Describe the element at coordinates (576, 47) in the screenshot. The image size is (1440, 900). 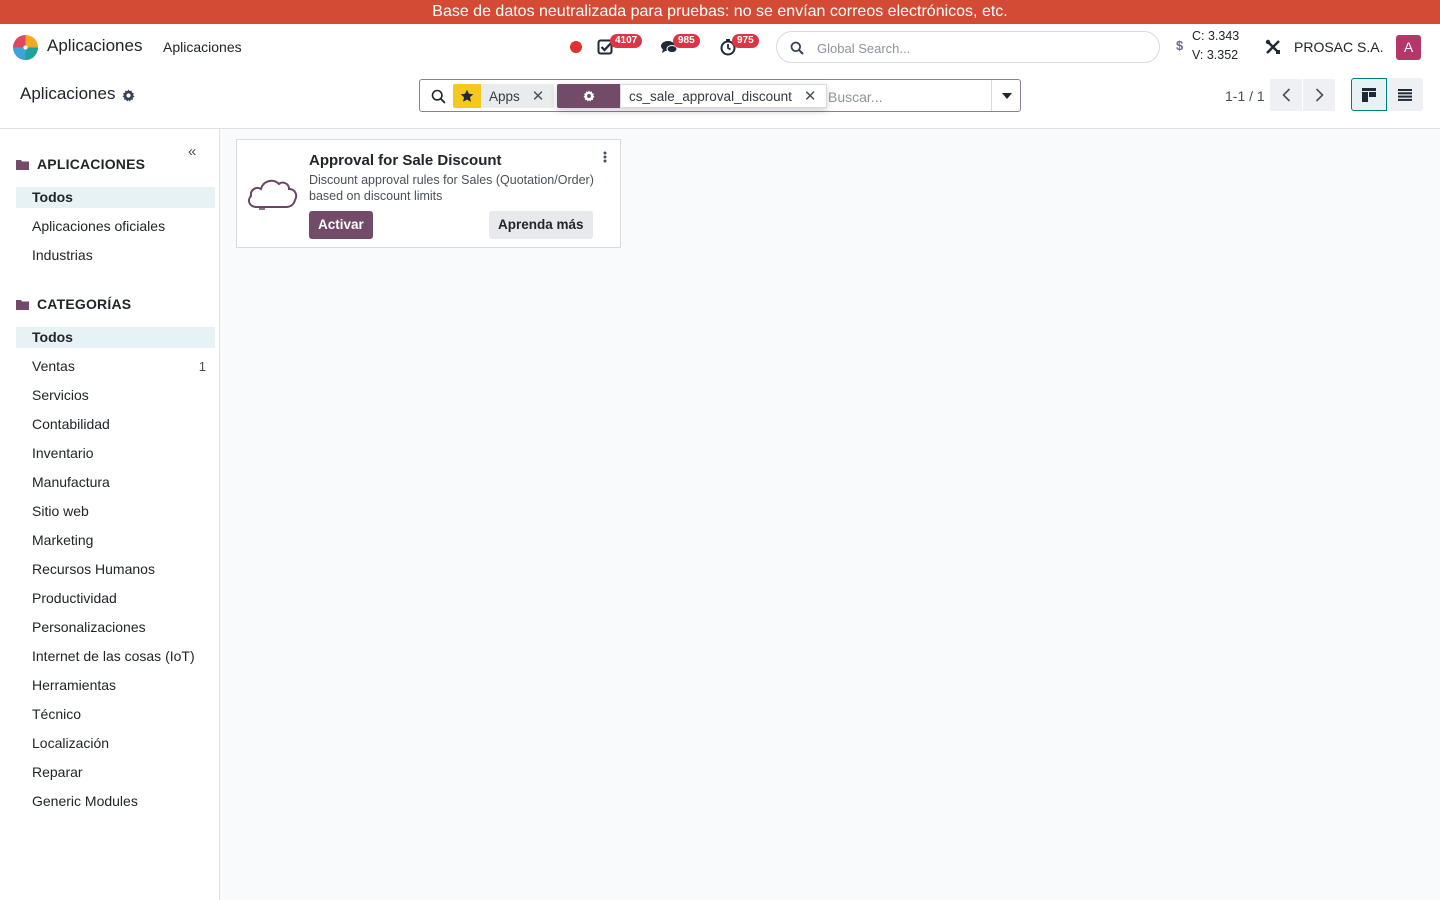
I see `record-icon` at that location.